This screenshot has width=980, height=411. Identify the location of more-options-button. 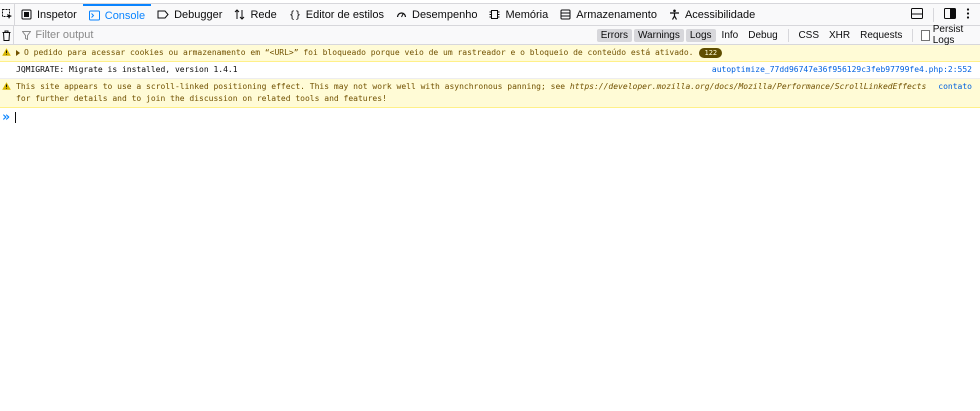
(968, 14).